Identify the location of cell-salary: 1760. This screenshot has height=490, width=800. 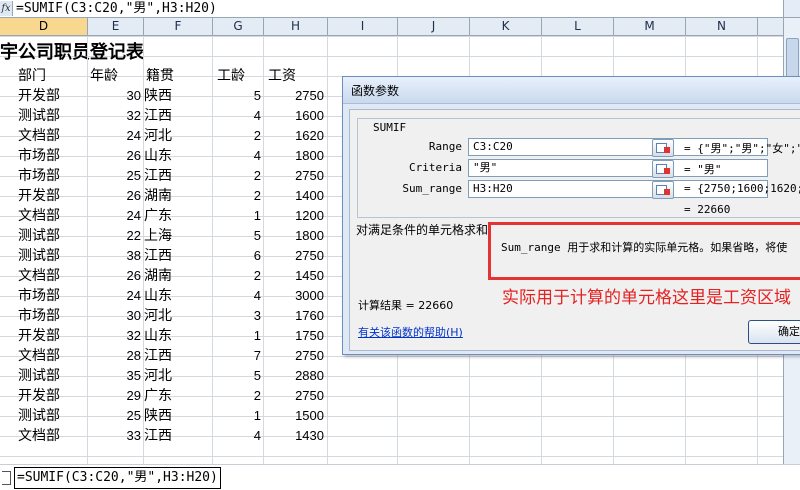
(294, 316).